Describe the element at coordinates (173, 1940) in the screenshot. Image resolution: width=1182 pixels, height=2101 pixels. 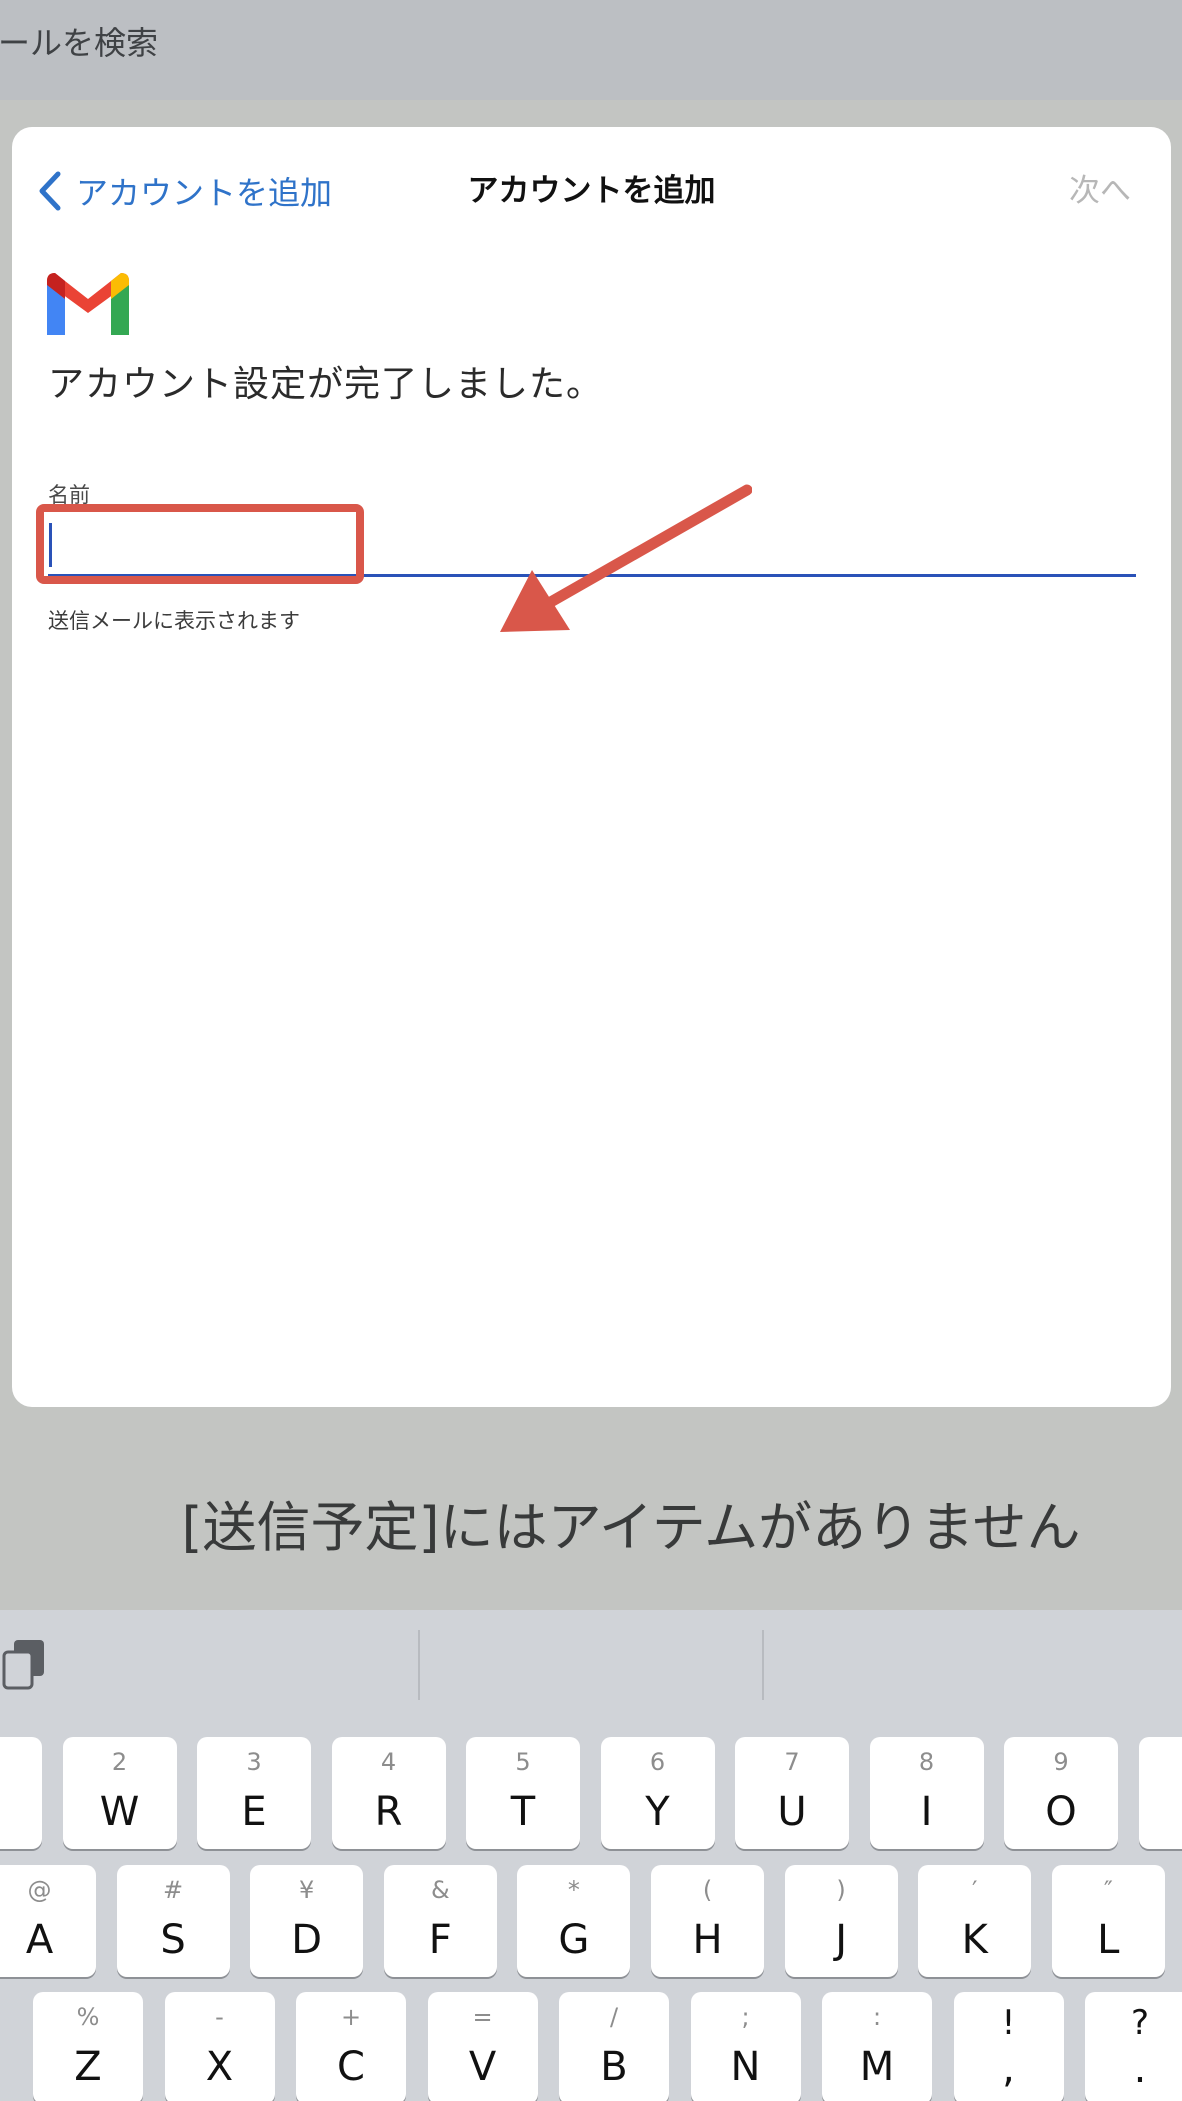
I see `key-label: S` at that location.